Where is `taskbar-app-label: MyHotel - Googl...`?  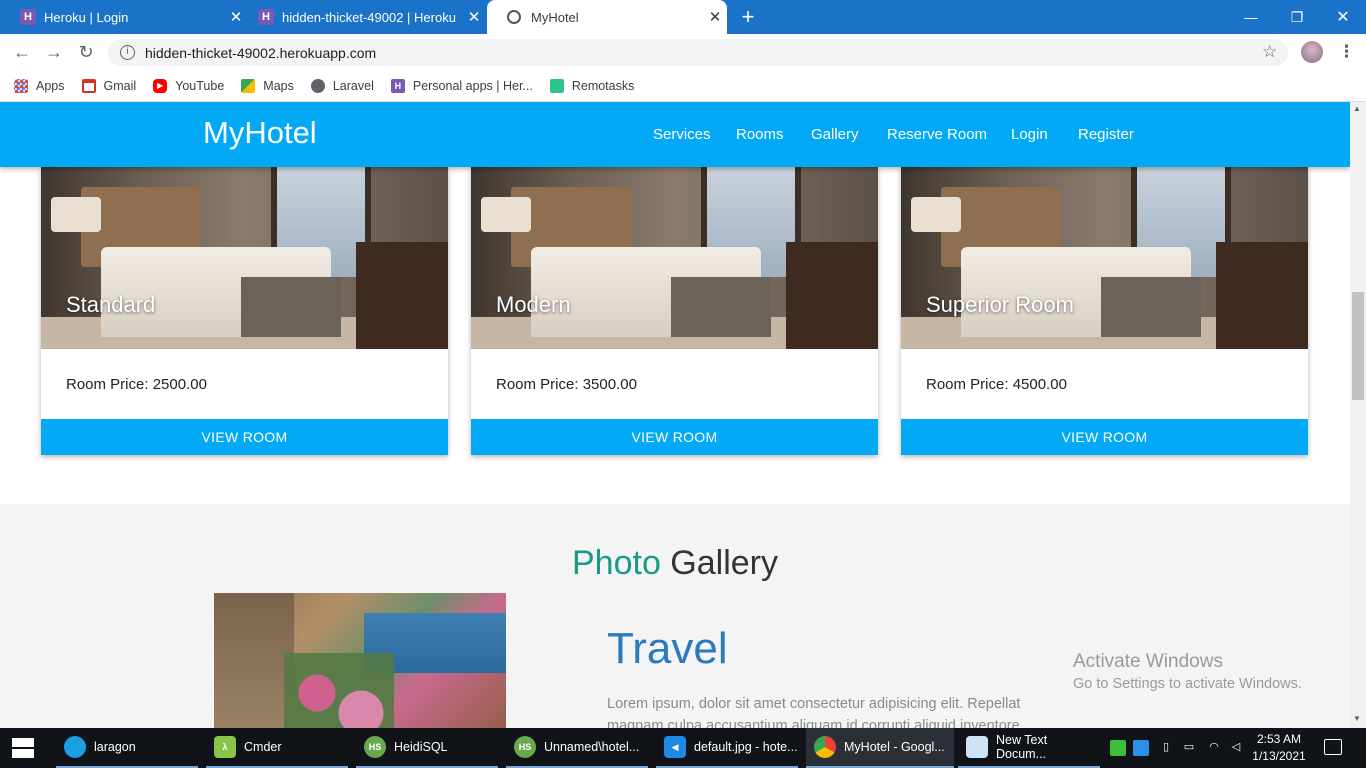
taskbar-app-label: MyHotel - Googl... is located at coordinates (894, 747).